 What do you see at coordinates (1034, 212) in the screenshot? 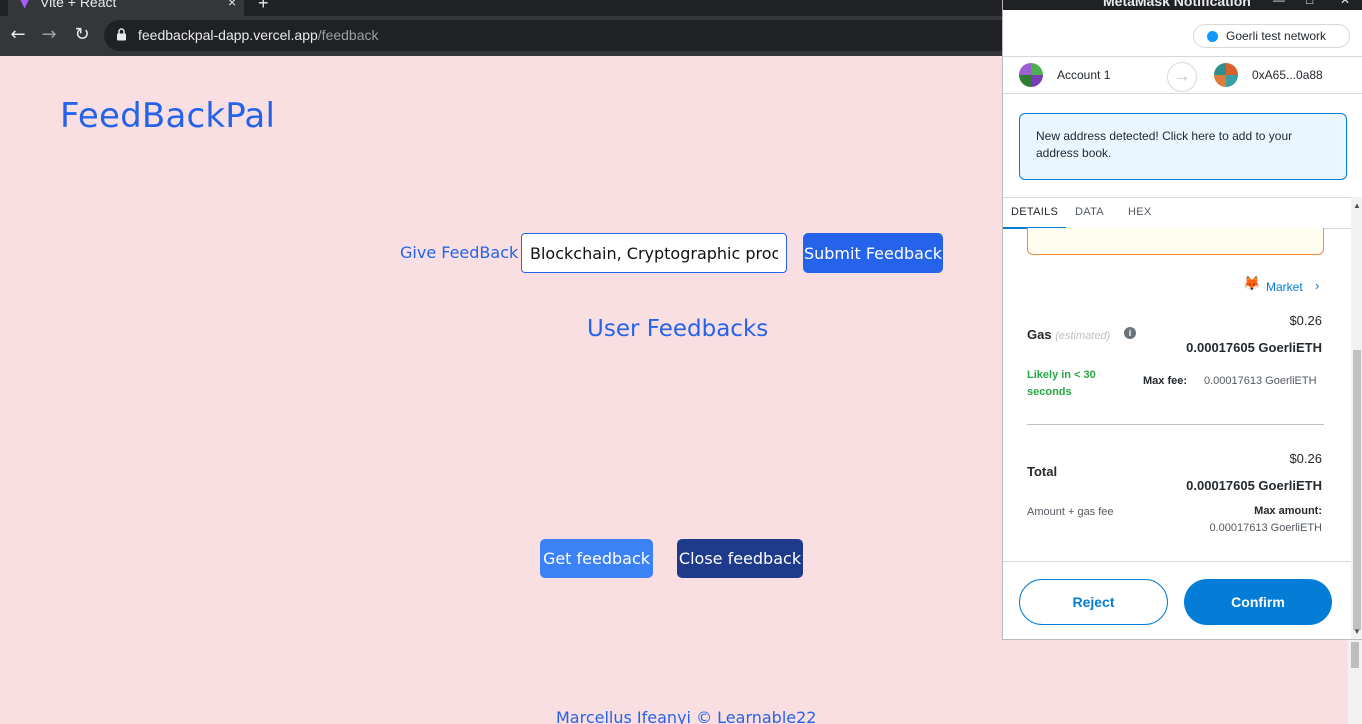
I see `tab-details: DETAILS` at bounding box center [1034, 212].